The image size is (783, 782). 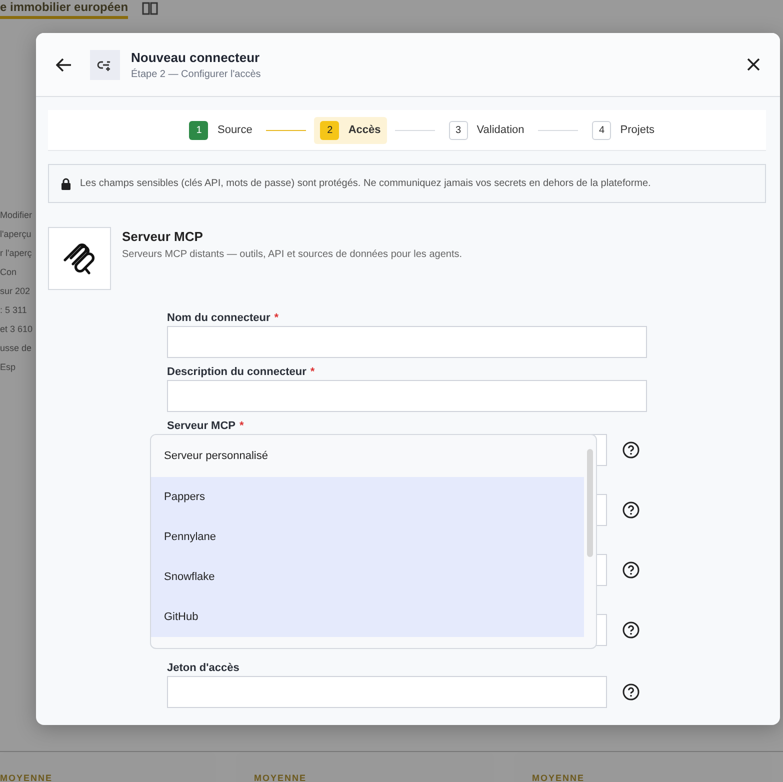 I want to click on background-text: Con, so click(x=9, y=272).